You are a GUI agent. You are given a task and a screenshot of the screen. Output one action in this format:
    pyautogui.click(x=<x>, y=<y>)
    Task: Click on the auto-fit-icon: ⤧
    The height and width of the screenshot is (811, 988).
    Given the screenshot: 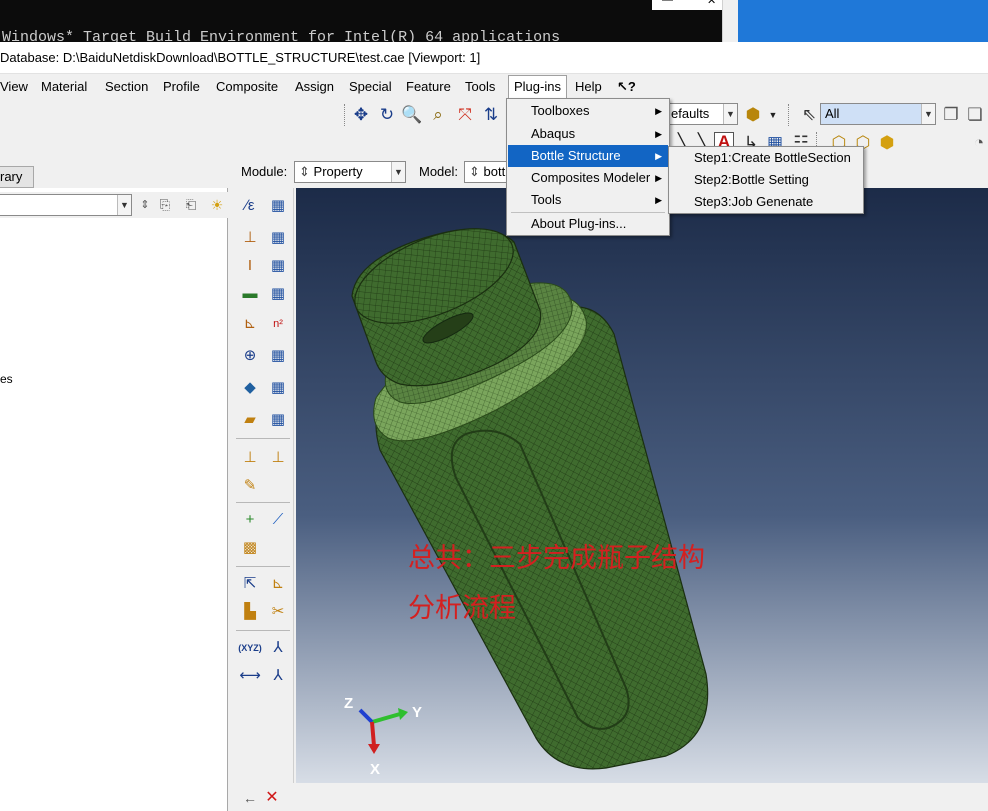 What is the action you would take?
    pyautogui.click(x=465, y=115)
    